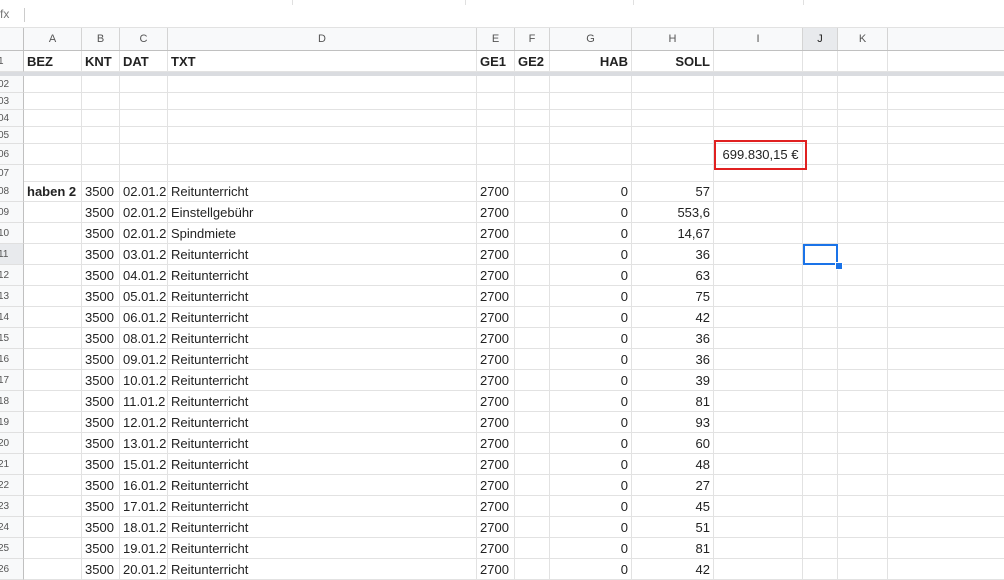 Image resolution: width=1004 pixels, height=580 pixels. I want to click on row-header: 04, so click(12, 118).